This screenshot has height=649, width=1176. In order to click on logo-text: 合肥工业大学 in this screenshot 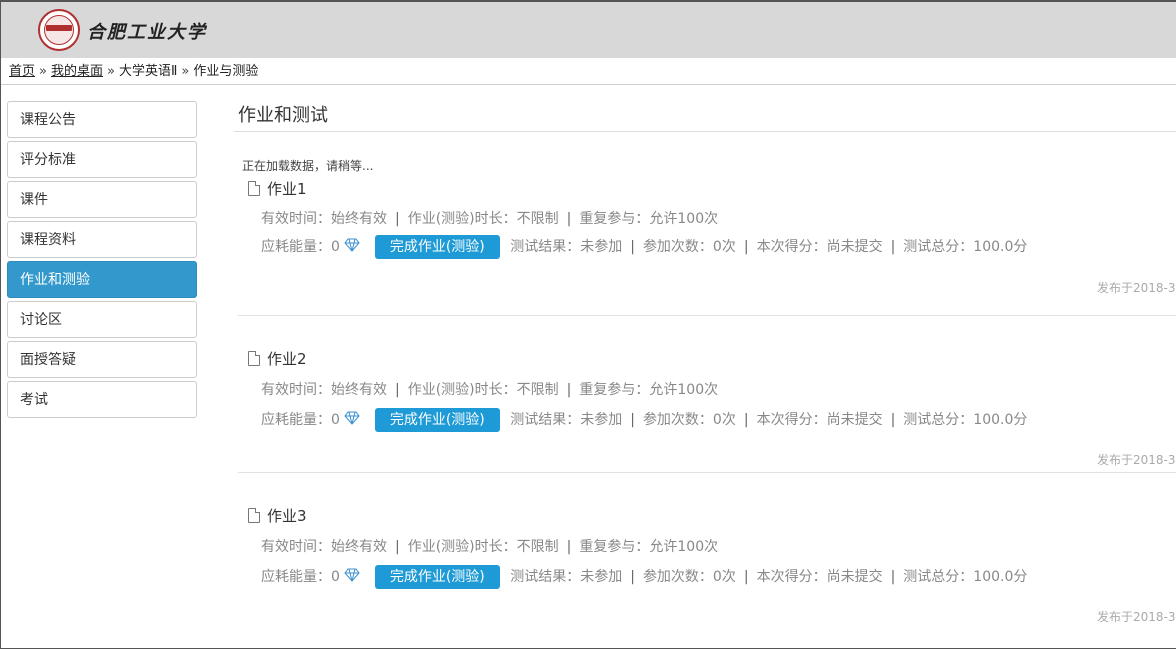, I will do `click(147, 31)`.